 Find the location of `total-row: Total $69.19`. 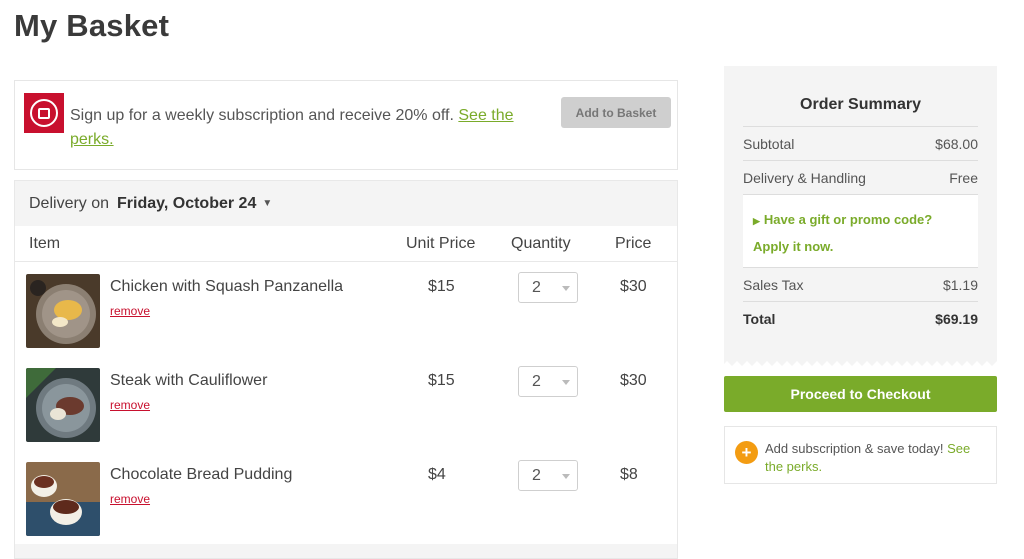

total-row: Total $69.19 is located at coordinates (860, 318).